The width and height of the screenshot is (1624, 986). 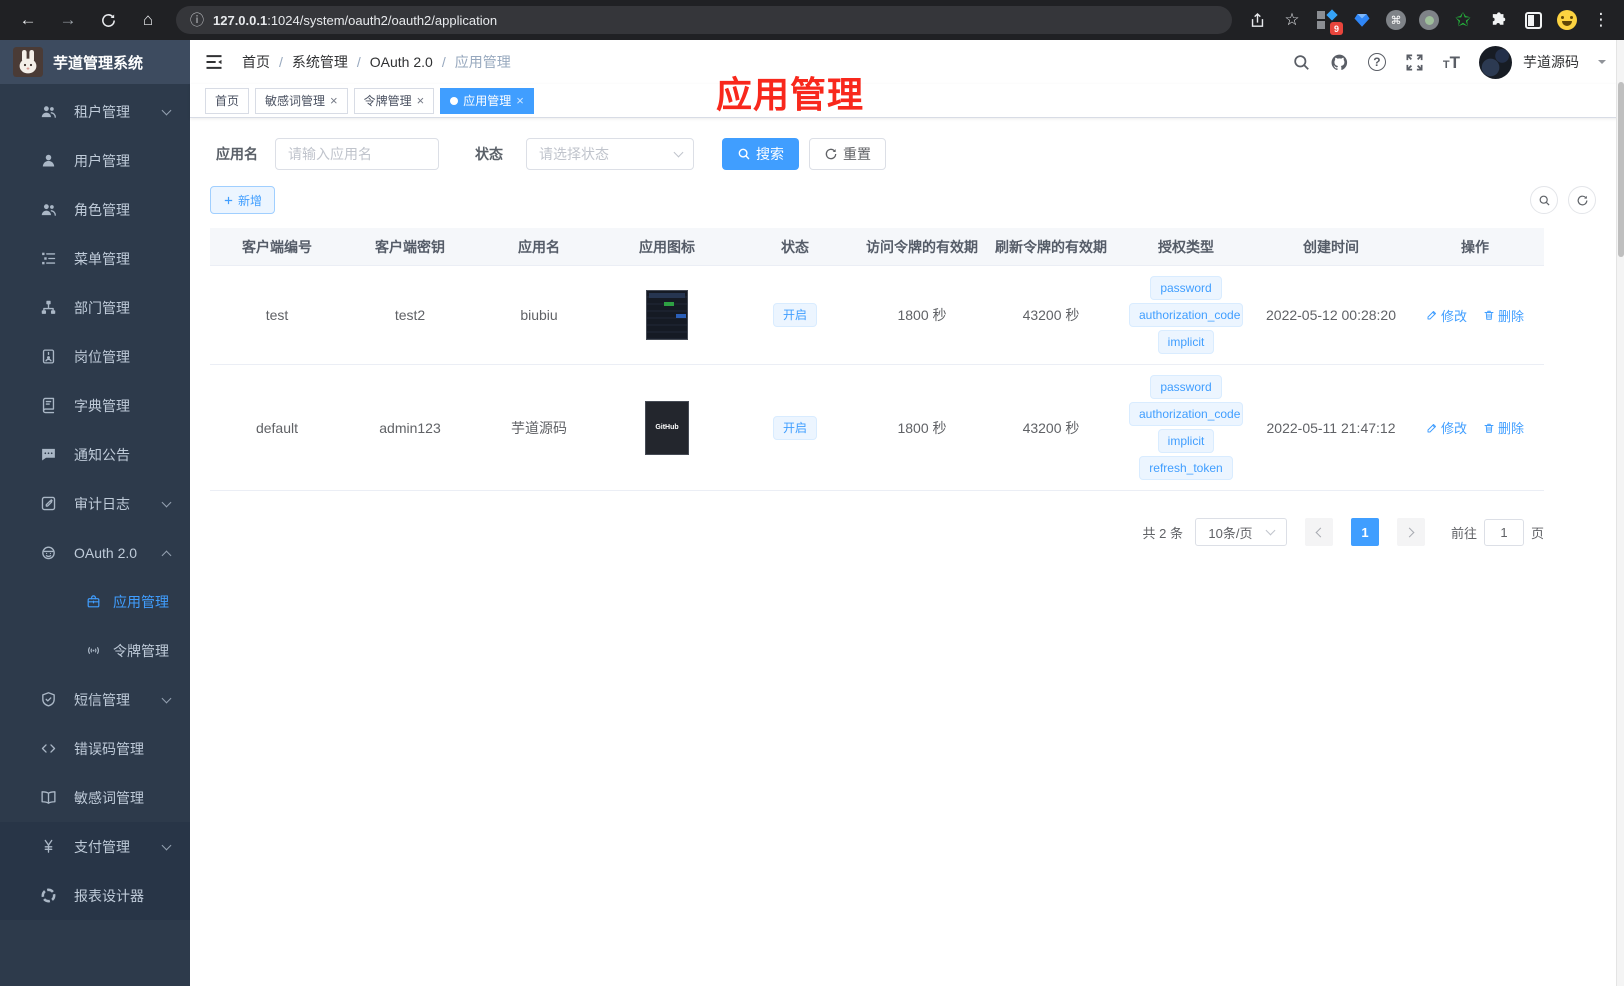 What do you see at coordinates (214, 62) in the screenshot?
I see `sidebar-collapse-icon` at bounding box center [214, 62].